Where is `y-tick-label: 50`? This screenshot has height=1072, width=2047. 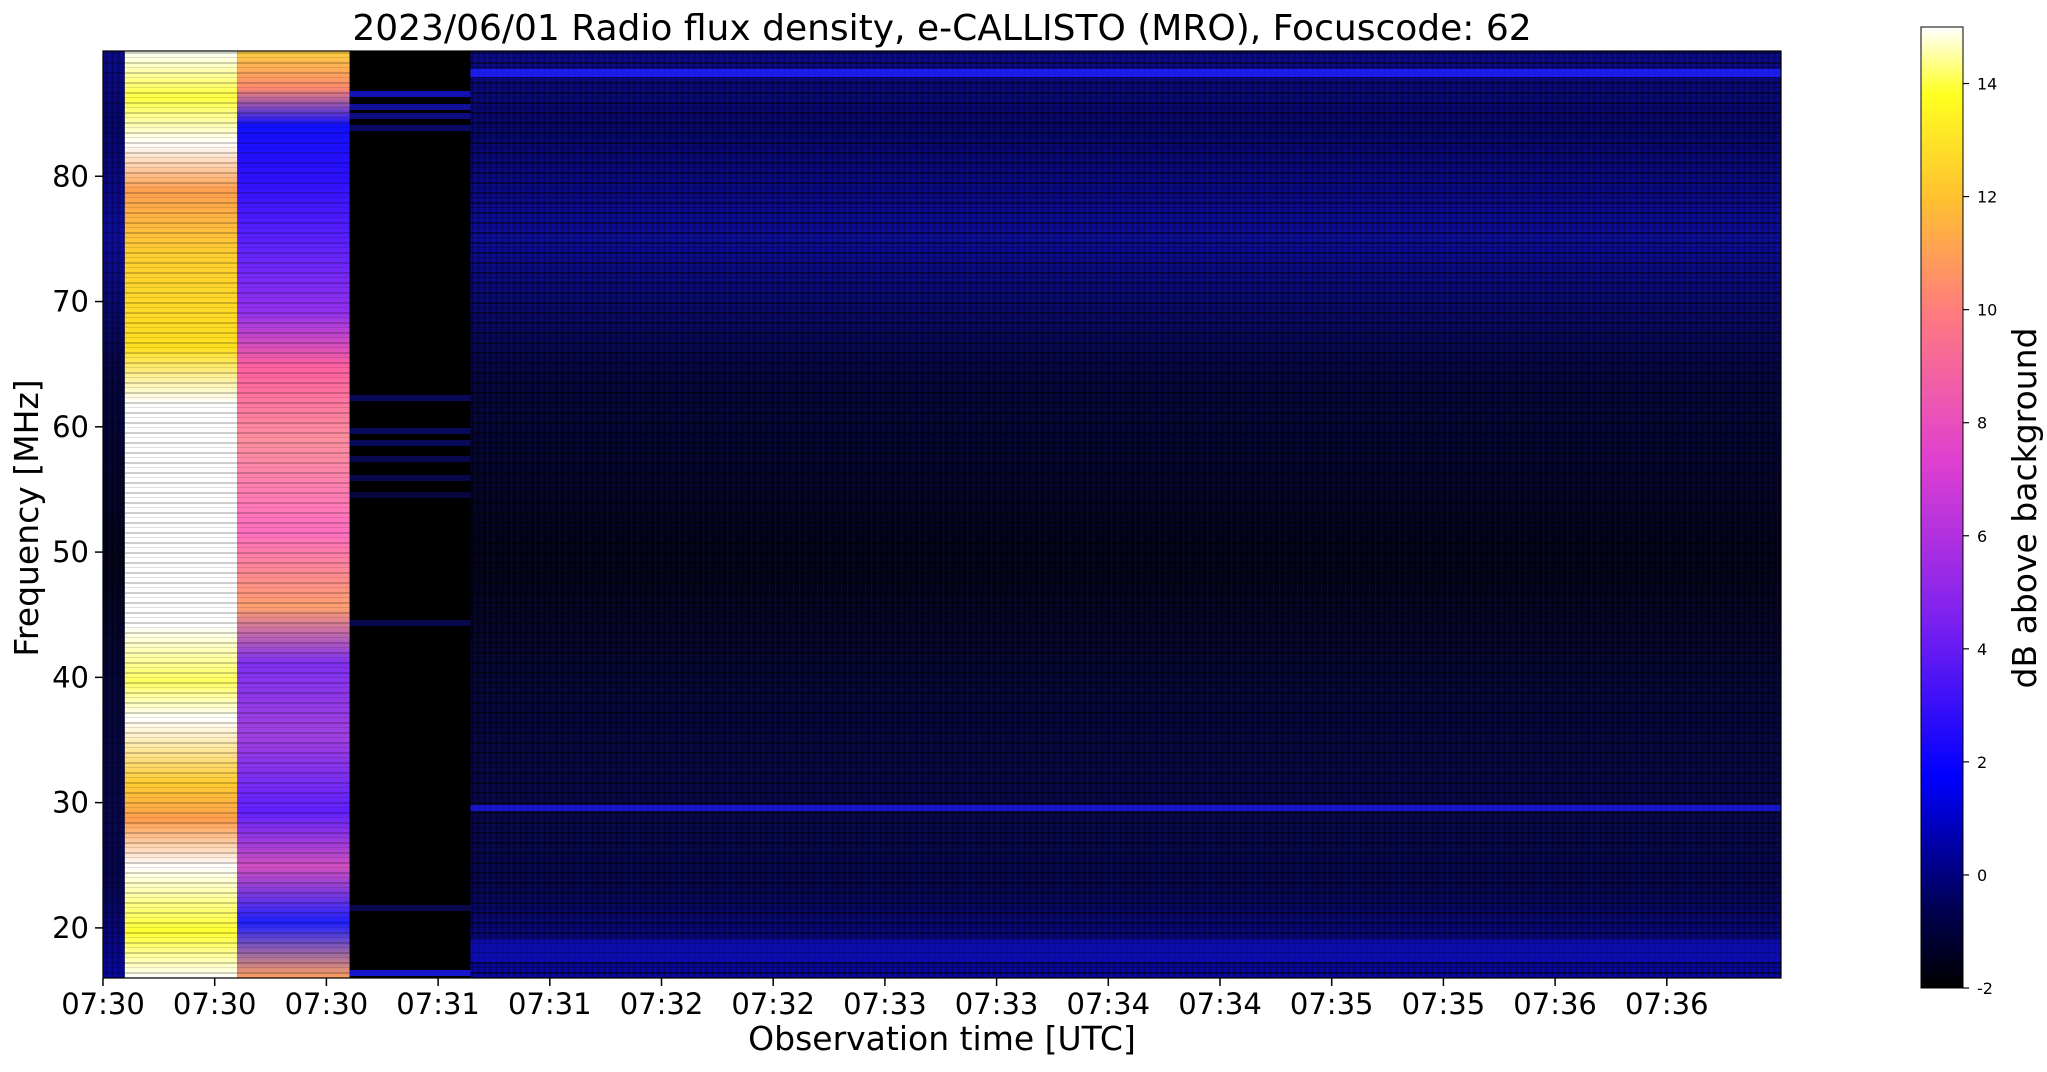 y-tick-label: 50 is located at coordinates (70, 552).